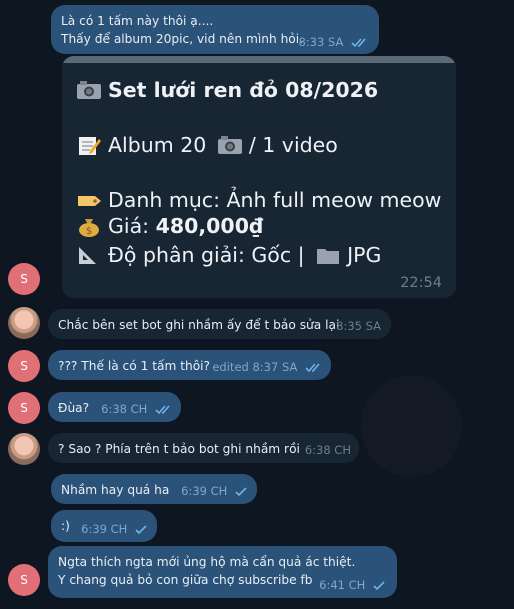 The width and height of the screenshot is (514, 609). What do you see at coordinates (421, 283) in the screenshot?
I see `message-time: 22:54` at bounding box center [421, 283].